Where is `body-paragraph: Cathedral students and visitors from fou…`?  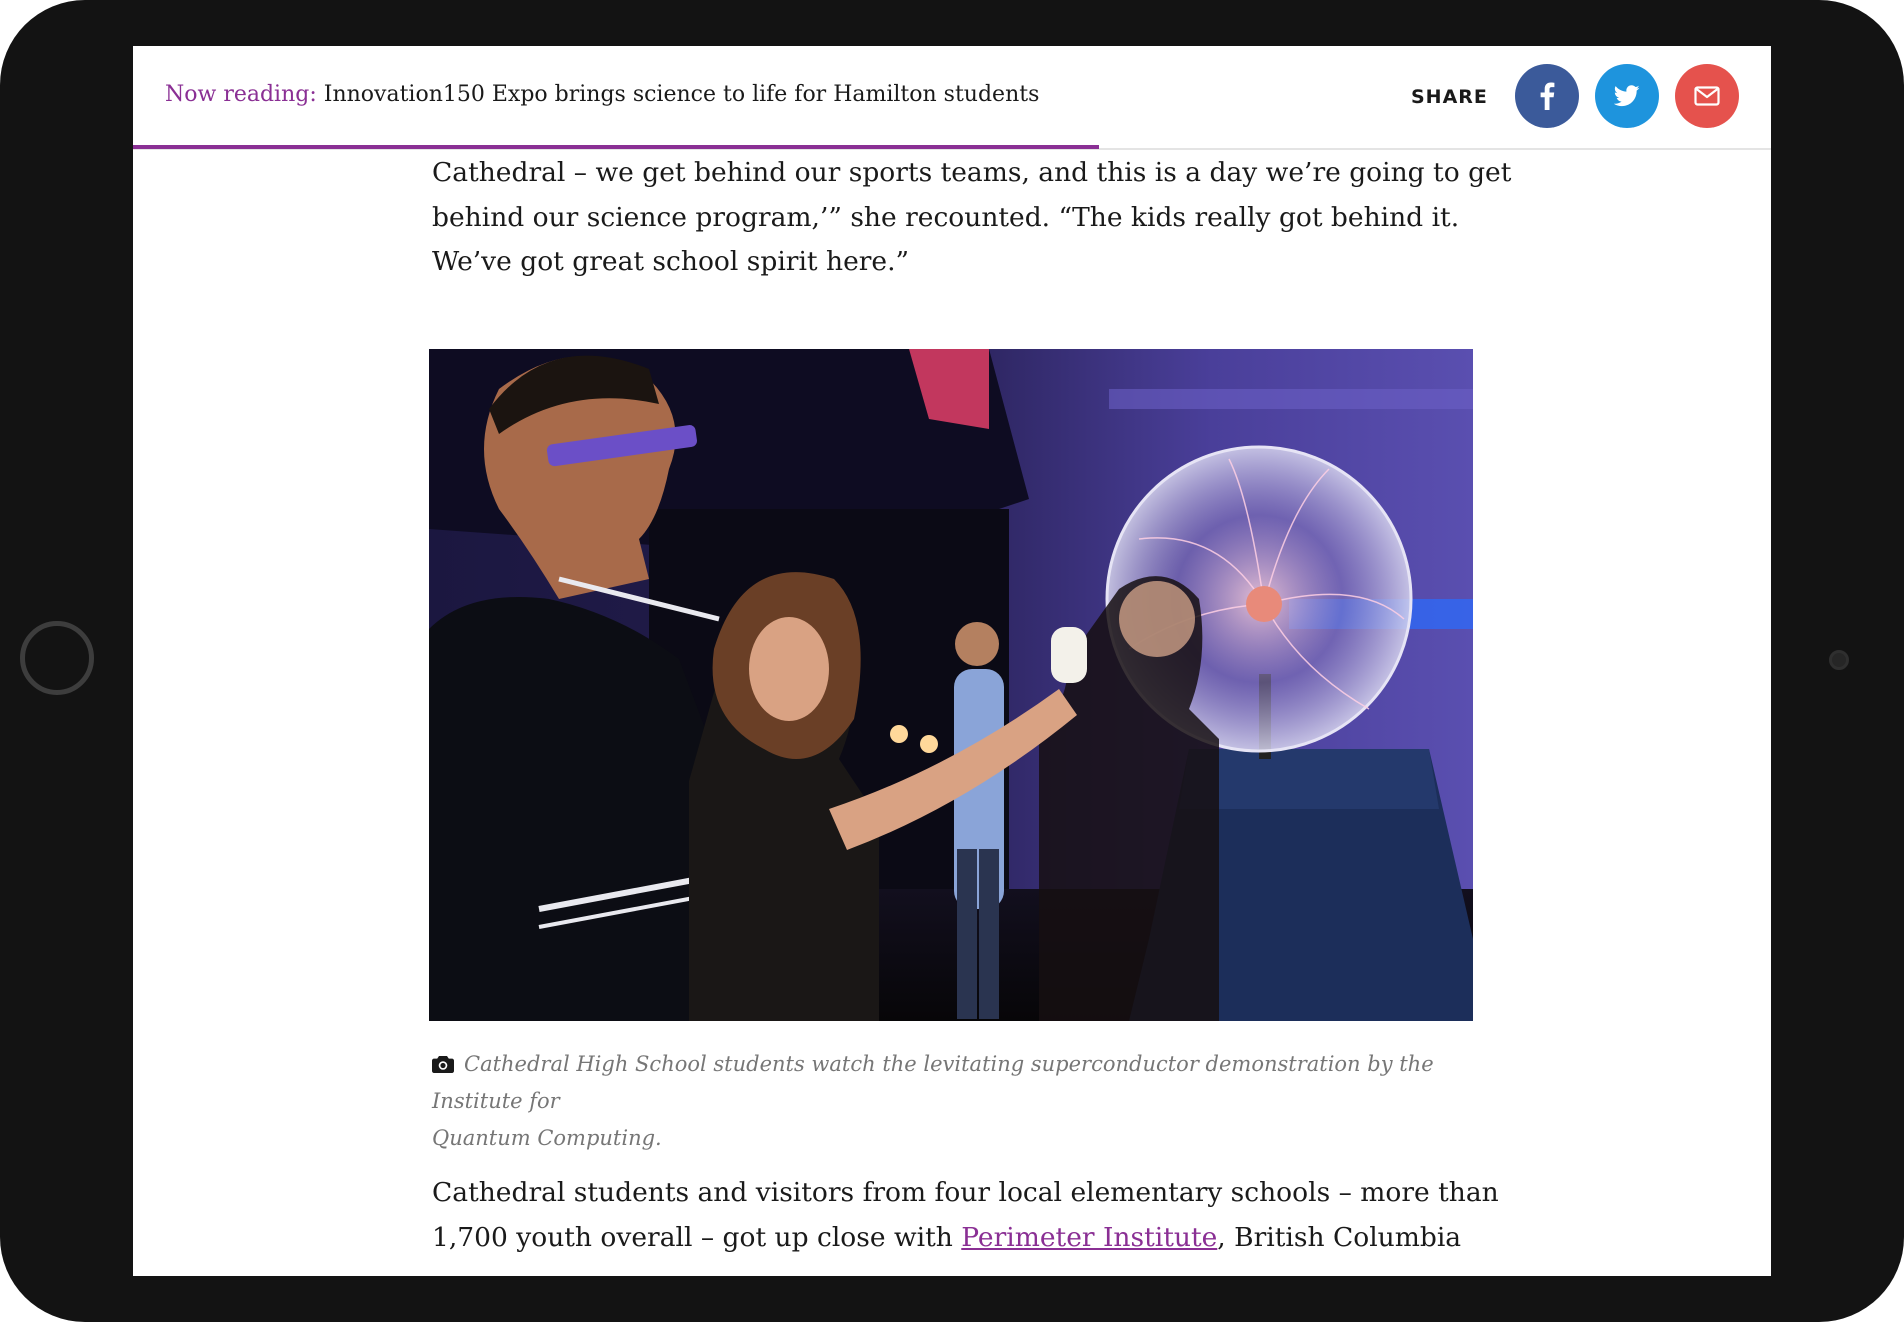 body-paragraph: Cathedral students and visitors from fou… is located at coordinates (965, 1215).